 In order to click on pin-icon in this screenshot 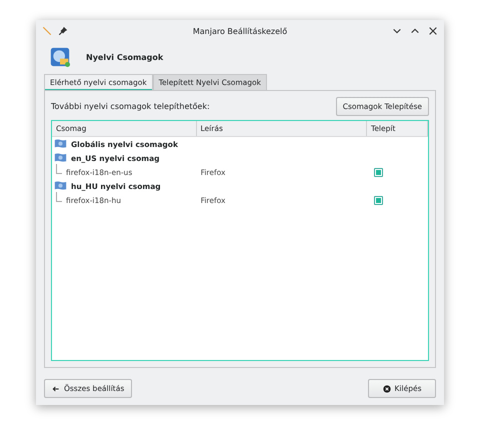, I will do `click(63, 31)`.